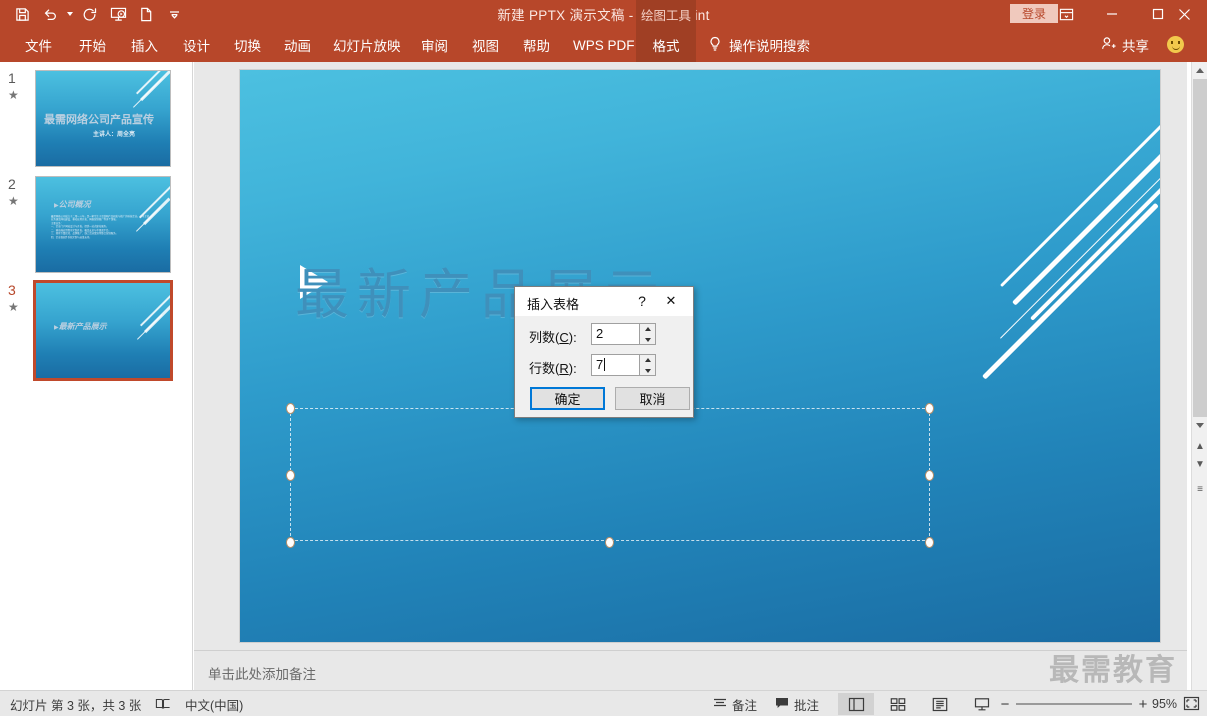 The width and height of the screenshot is (1207, 716). What do you see at coordinates (485, 45) in the screenshot?
I see `tab-view: 视图` at bounding box center [485, 45].